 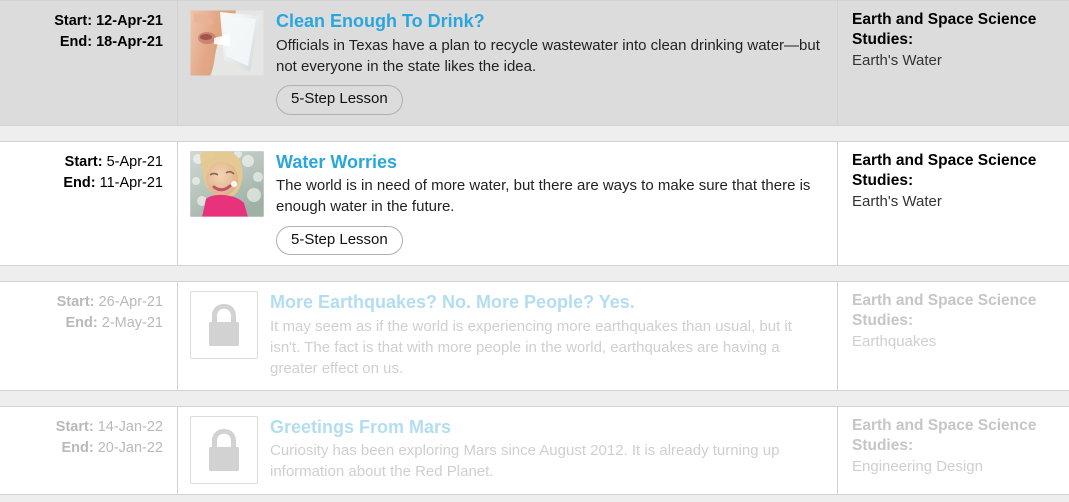 I want to click on end-date-line: End: 20-Jan-22, so click(x=85, y=448).